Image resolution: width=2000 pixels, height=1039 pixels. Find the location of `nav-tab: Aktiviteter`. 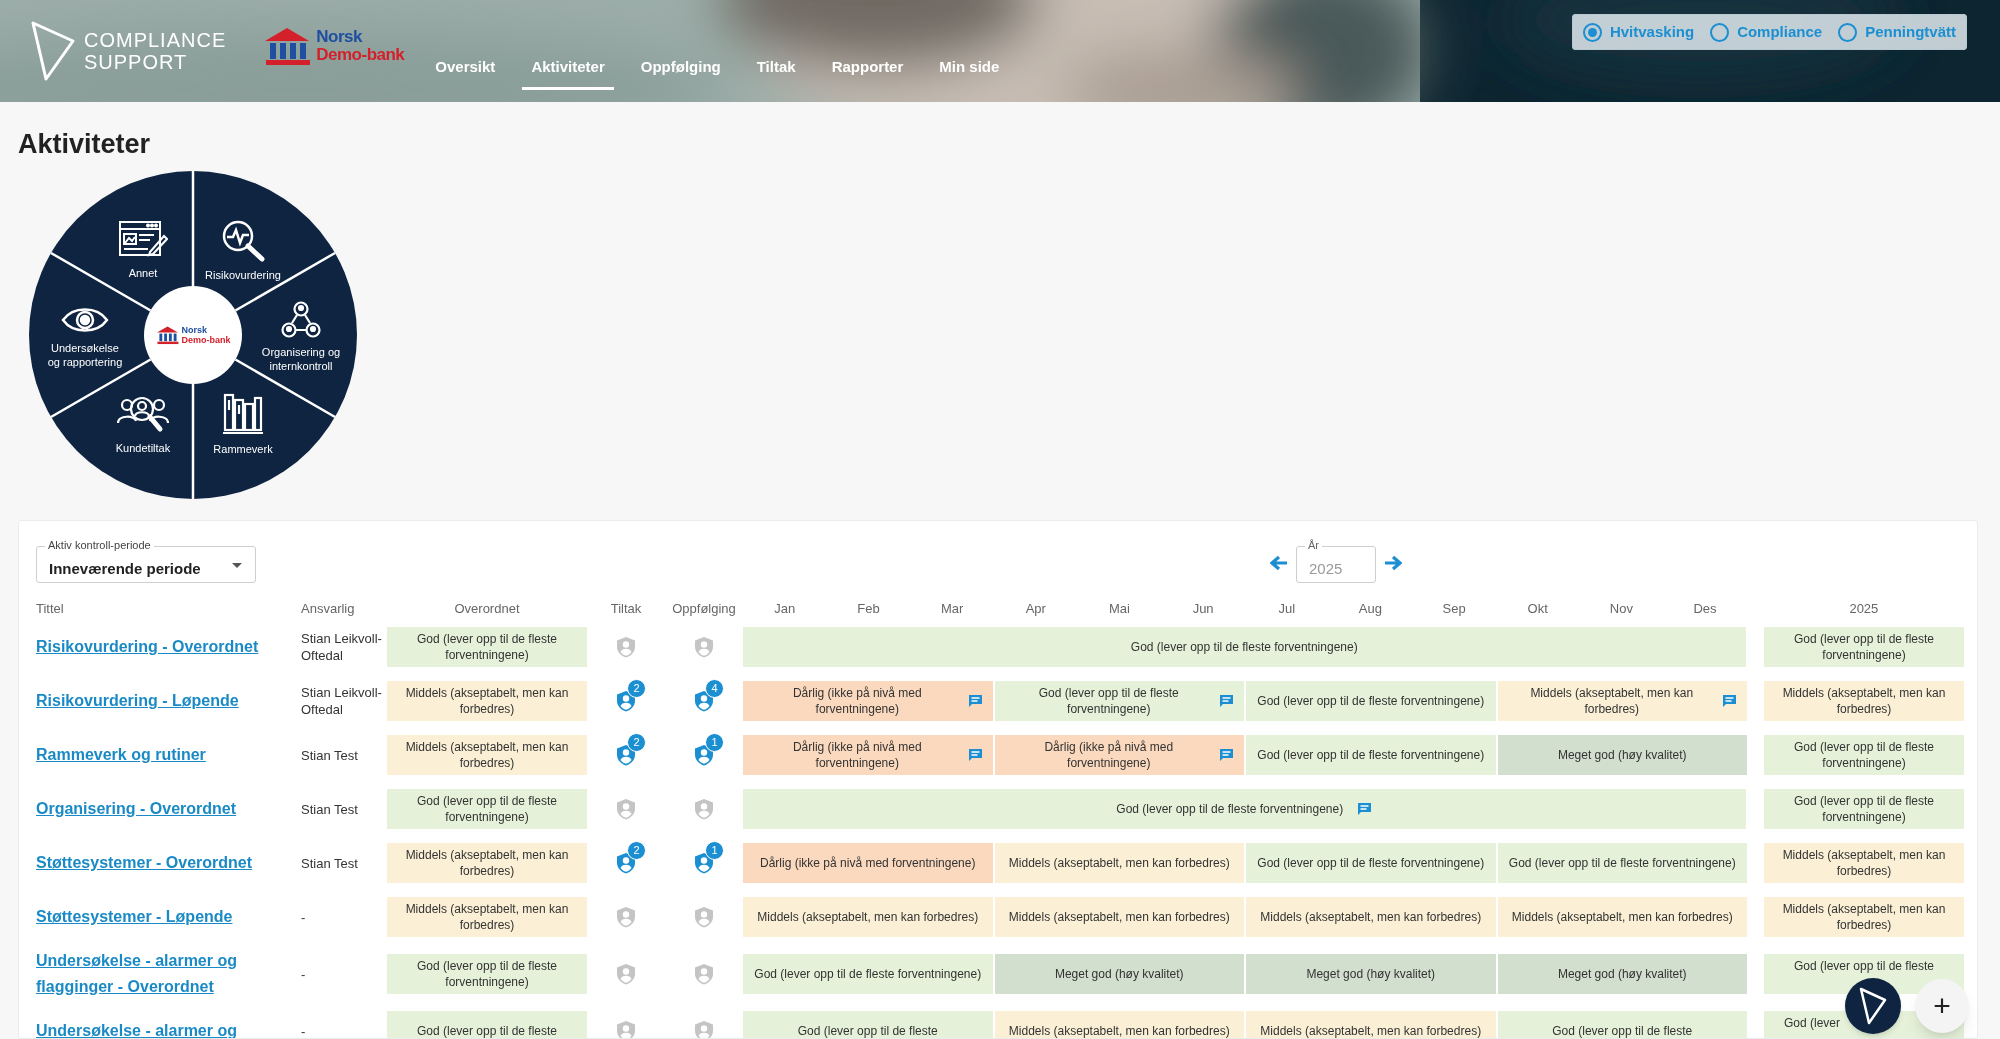

nav-tab: Aktiviteter is located at coordinates (568, 68).